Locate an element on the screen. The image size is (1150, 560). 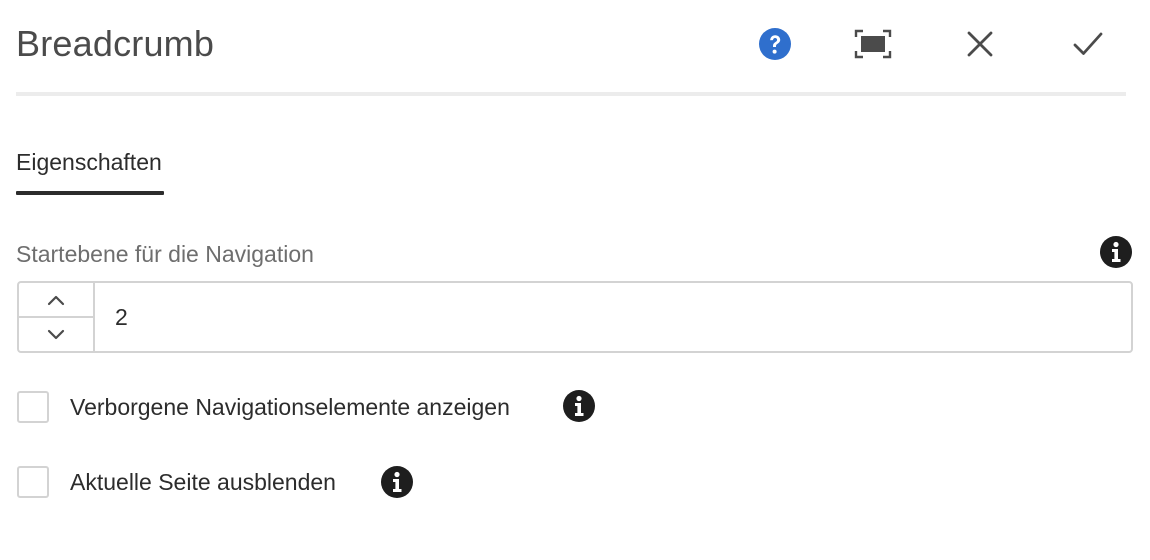
chevron-down-icon is located at coordinates (56, 334).